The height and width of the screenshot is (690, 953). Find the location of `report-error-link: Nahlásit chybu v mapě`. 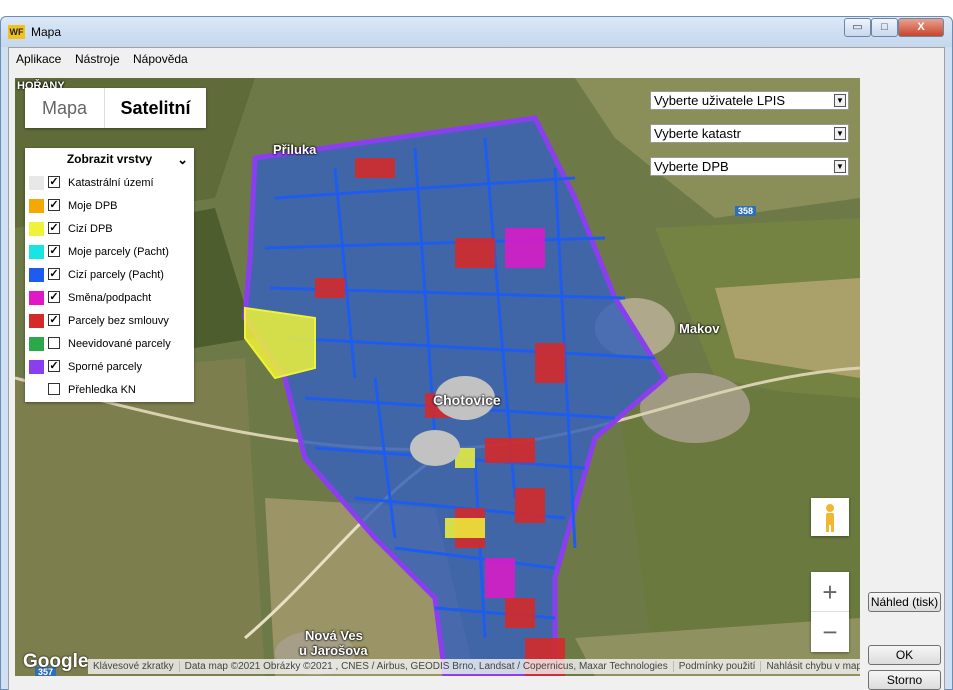

report-error-link: Nahlásit chybu v mapě is located at coordinates (810, 666).